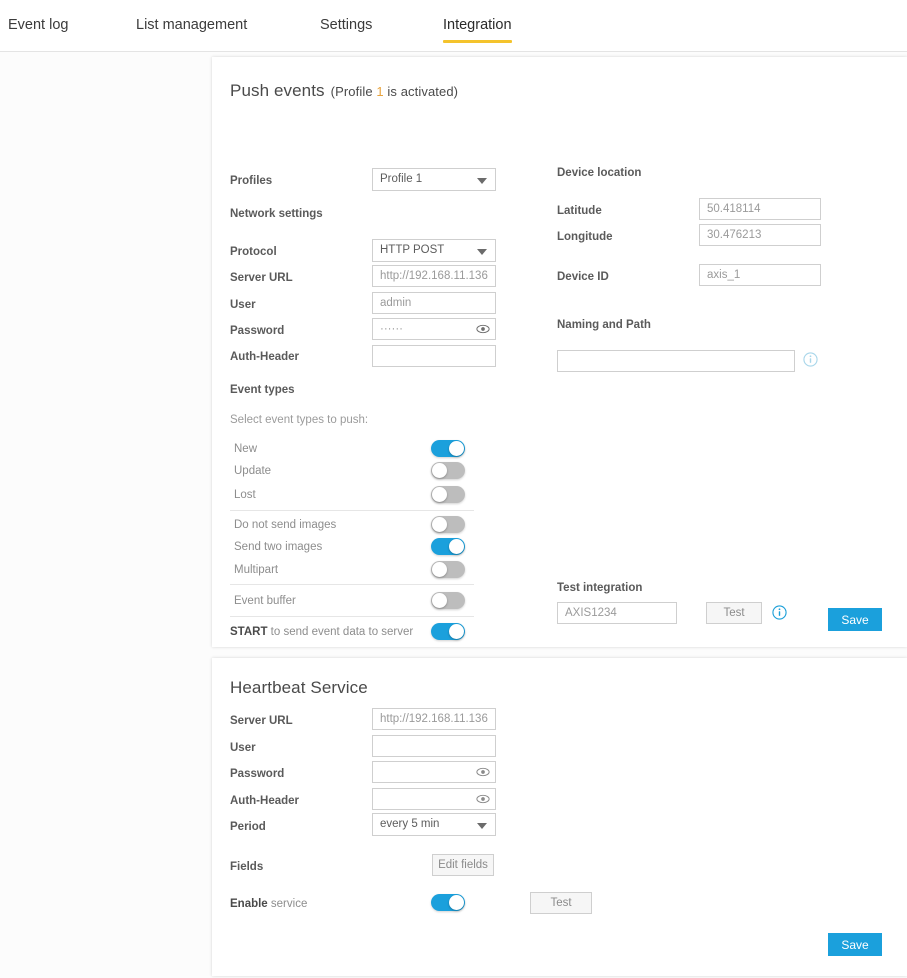  Describe the element at coordinates (410, 824) in the screenshot. I see `heartbeat-period-value: every 5 min` at that location.